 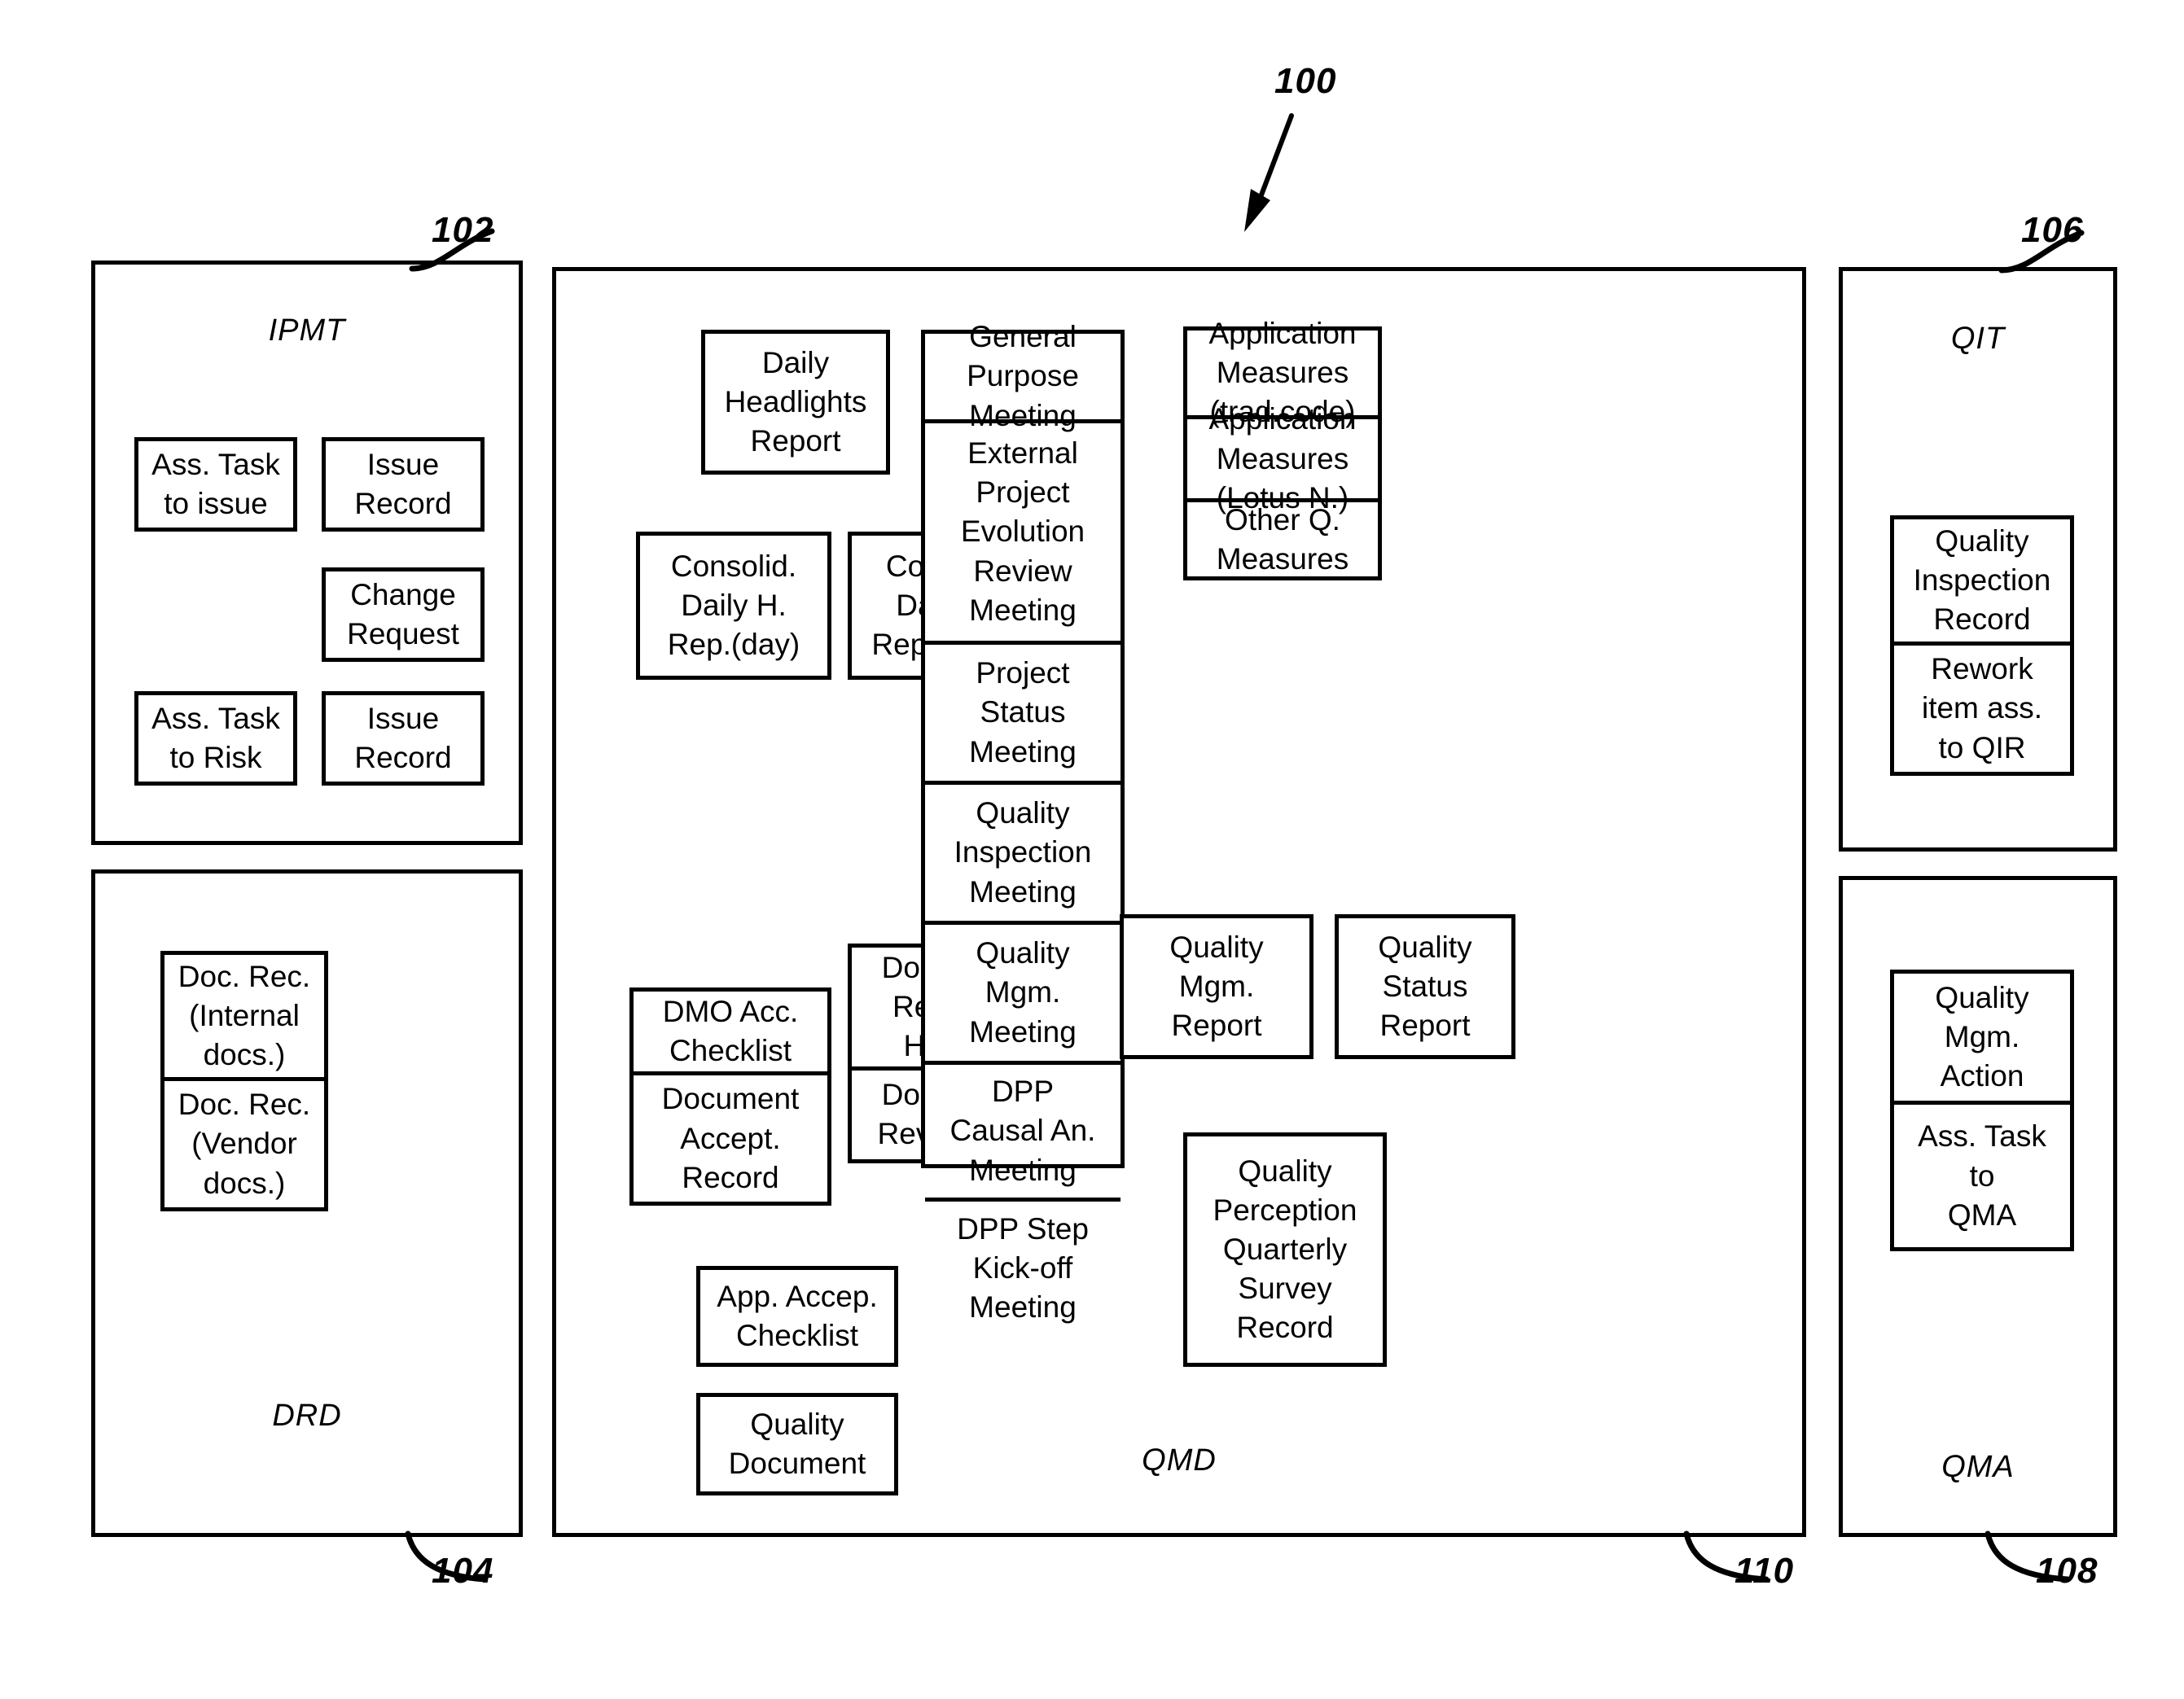 I want to click on box-daily-headlights-report: Daily Headlights Report, so click(x=795, y=402).